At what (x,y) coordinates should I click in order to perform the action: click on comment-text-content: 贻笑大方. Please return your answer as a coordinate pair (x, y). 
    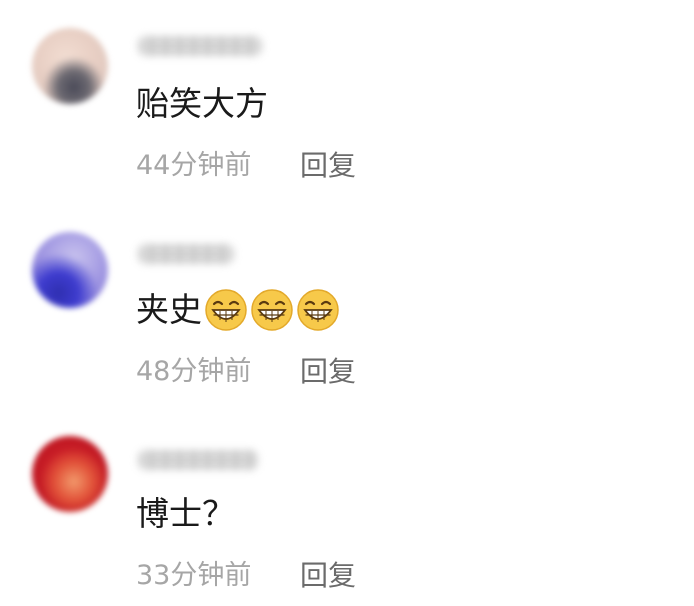
    Looking at the image, I should click on (202, 103).